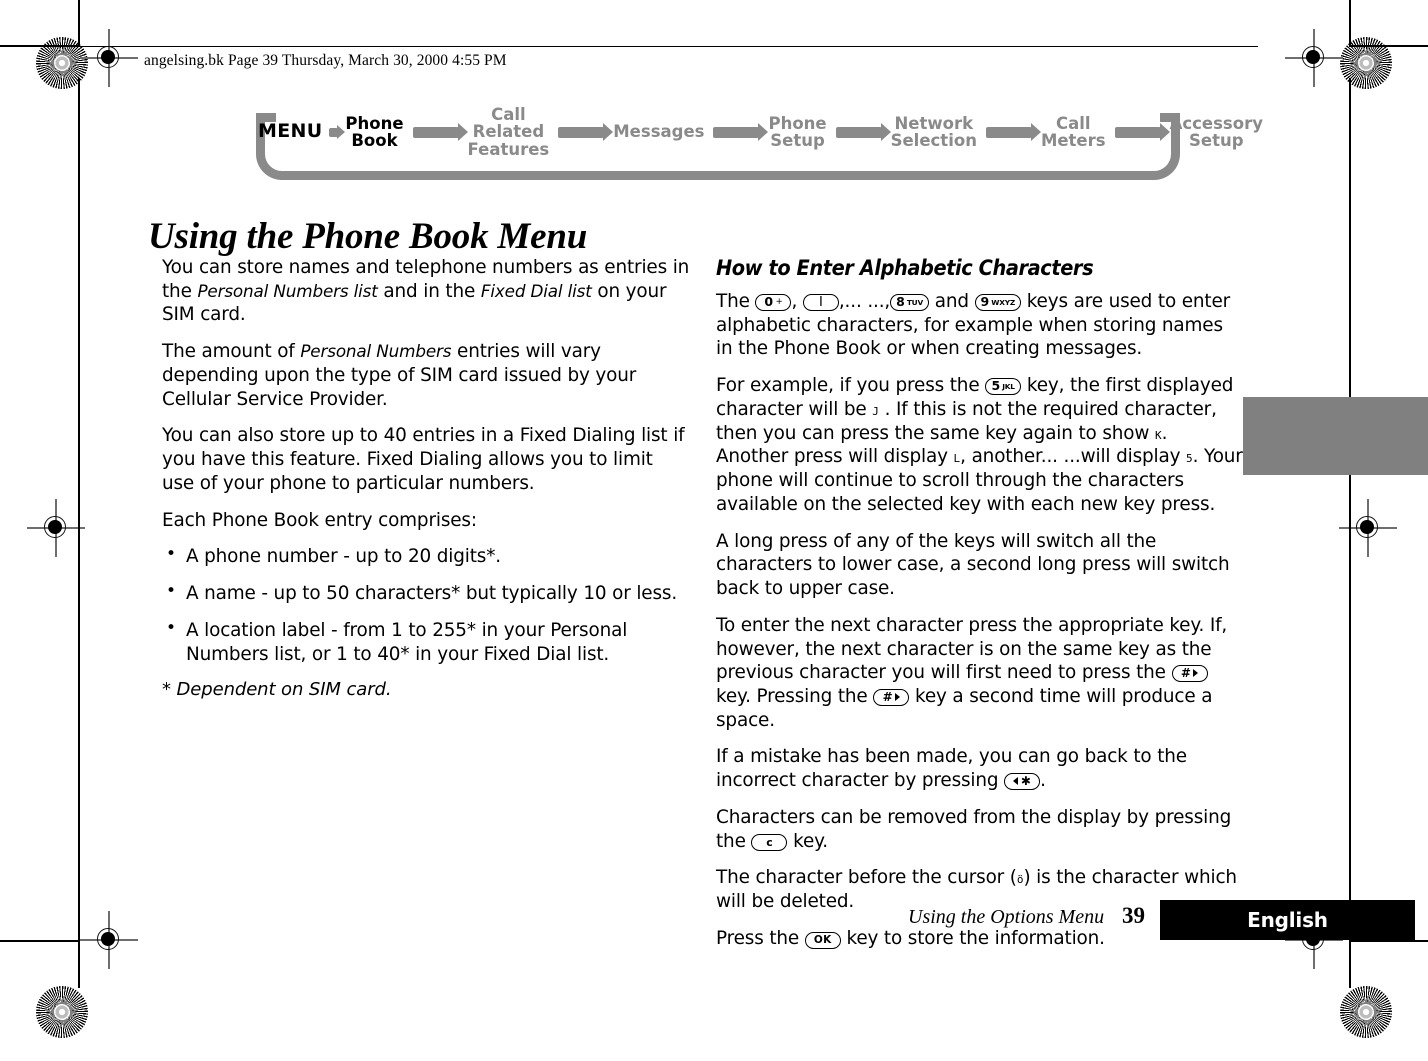  I want to click on r-p6-b: key., so click(807, 841).